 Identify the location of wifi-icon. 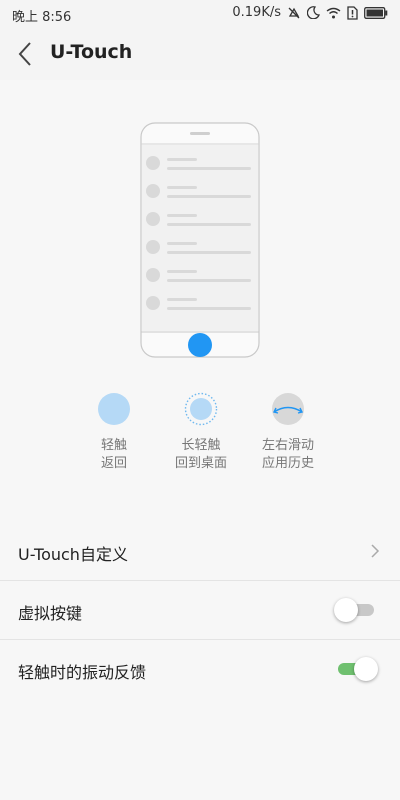
(333, 13).